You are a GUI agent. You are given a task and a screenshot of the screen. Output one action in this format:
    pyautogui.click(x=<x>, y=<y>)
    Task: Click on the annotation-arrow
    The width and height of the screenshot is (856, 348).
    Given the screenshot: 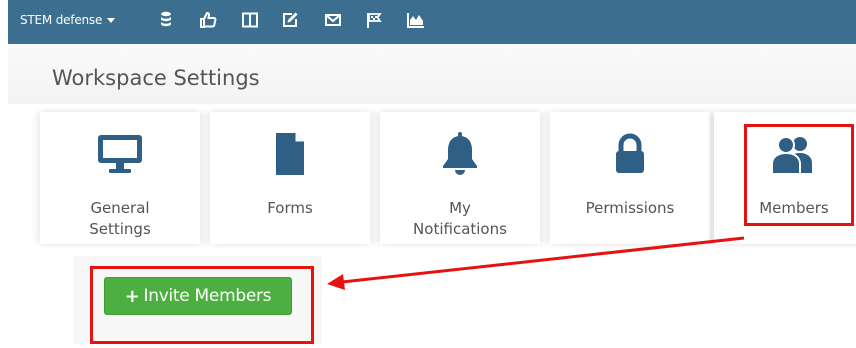 What is the action you would take?
    pyautogui.click(x=536, y=263)
    